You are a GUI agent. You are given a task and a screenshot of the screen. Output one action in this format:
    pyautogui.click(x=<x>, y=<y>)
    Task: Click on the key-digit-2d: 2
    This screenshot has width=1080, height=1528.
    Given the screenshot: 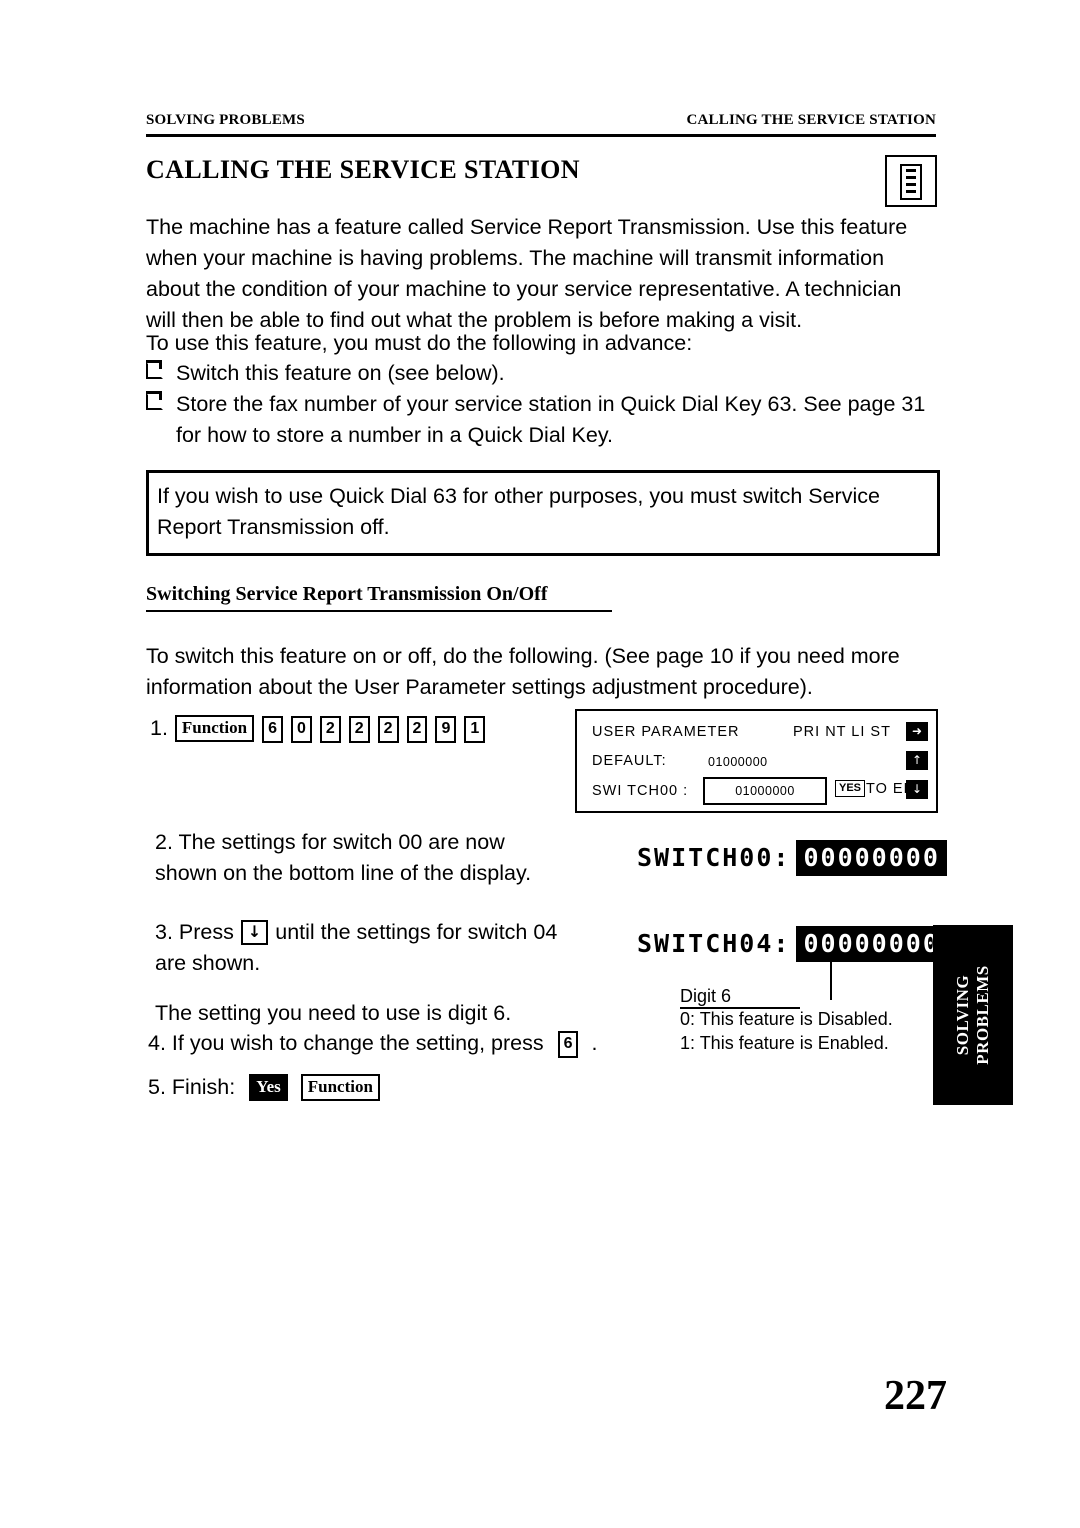 What is the action you would take?
    pyautogui.click(x=417, y=729)
    